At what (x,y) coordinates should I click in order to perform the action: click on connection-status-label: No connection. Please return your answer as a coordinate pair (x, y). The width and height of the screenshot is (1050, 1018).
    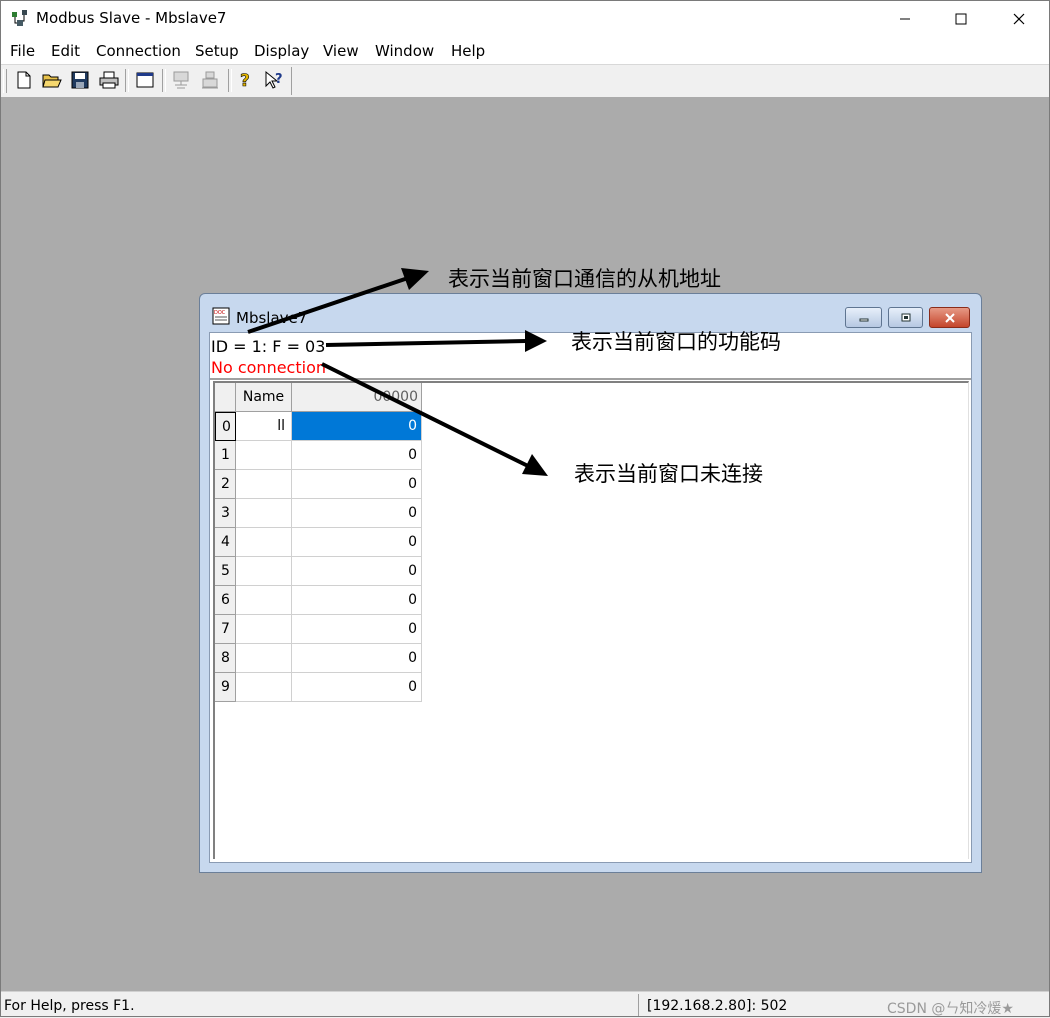
    Looking at the image, I should click on (268, 367).